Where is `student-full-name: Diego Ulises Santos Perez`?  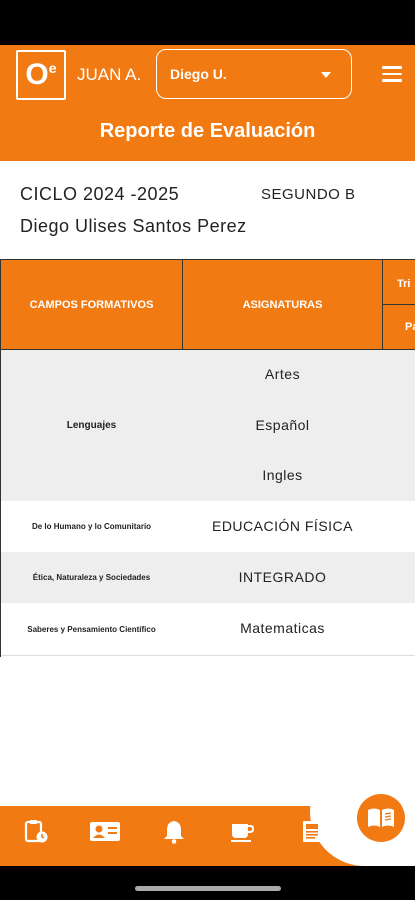 student-full-name: Diego Ulises Santos Perez is located at coordinates (133, 226).